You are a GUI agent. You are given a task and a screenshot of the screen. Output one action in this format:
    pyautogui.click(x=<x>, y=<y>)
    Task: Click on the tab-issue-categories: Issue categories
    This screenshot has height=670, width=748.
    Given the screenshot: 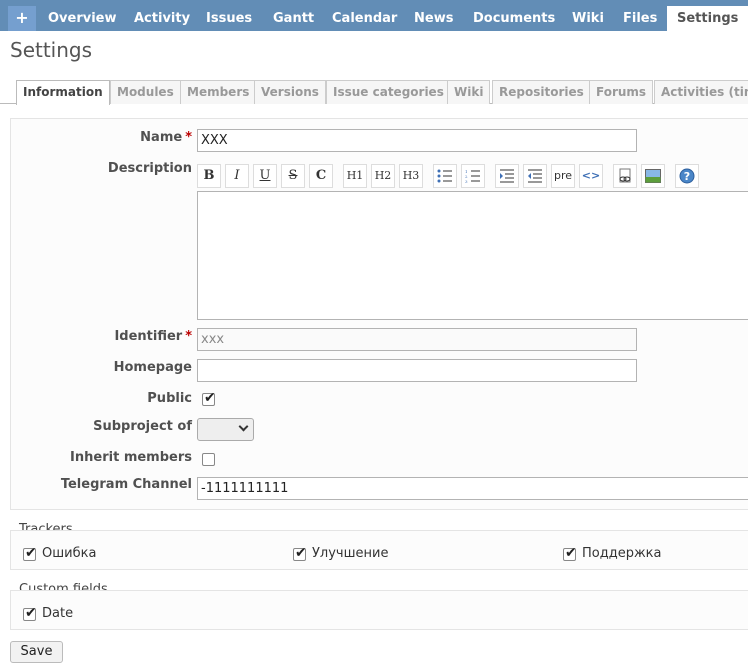 What is the action you would take?
    pyautogui.click(x=388, y=92)
    